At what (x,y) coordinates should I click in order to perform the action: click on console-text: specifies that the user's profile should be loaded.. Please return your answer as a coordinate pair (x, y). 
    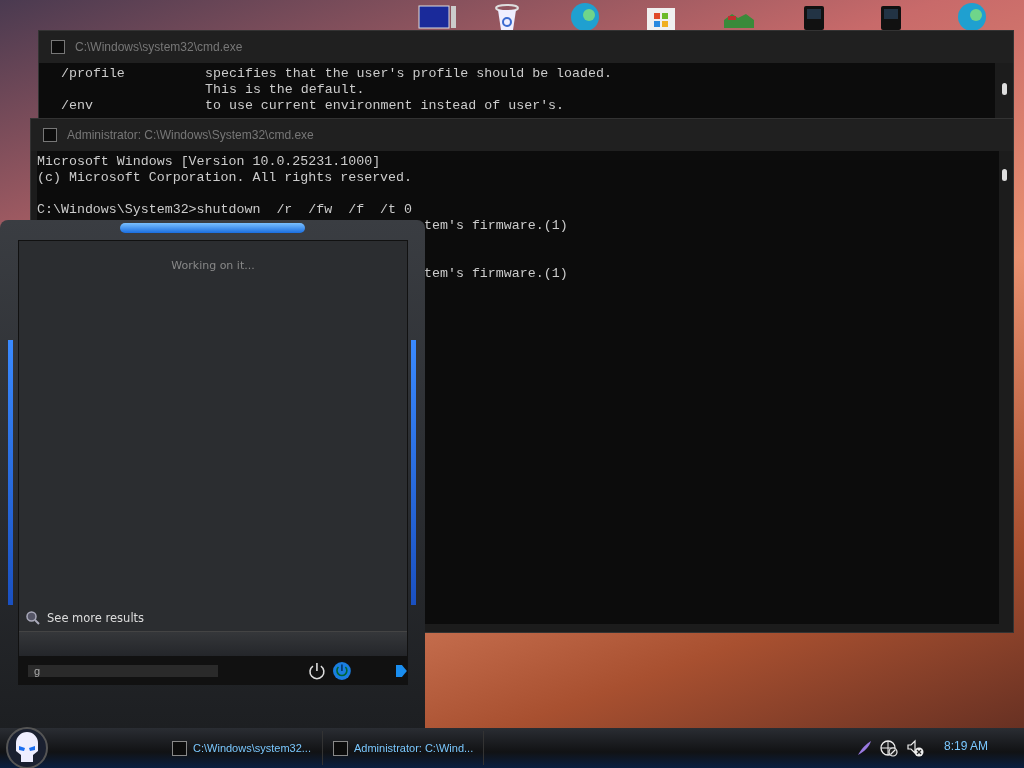
    Looking at the image, I should click on (408, 74).